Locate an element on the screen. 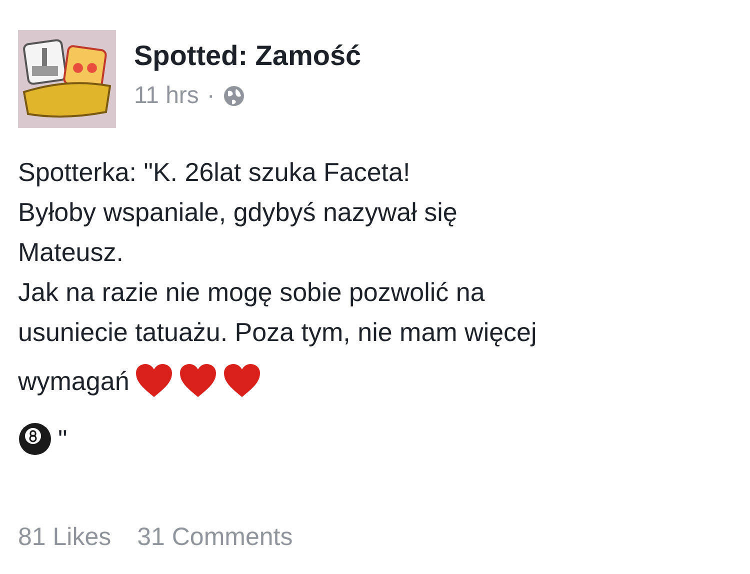 Image resolution: width=750 pixels, height=574 pixels. post-text: Byłoby wspaniale, gdybyś nazywał się is located at coordinates (238, 212).